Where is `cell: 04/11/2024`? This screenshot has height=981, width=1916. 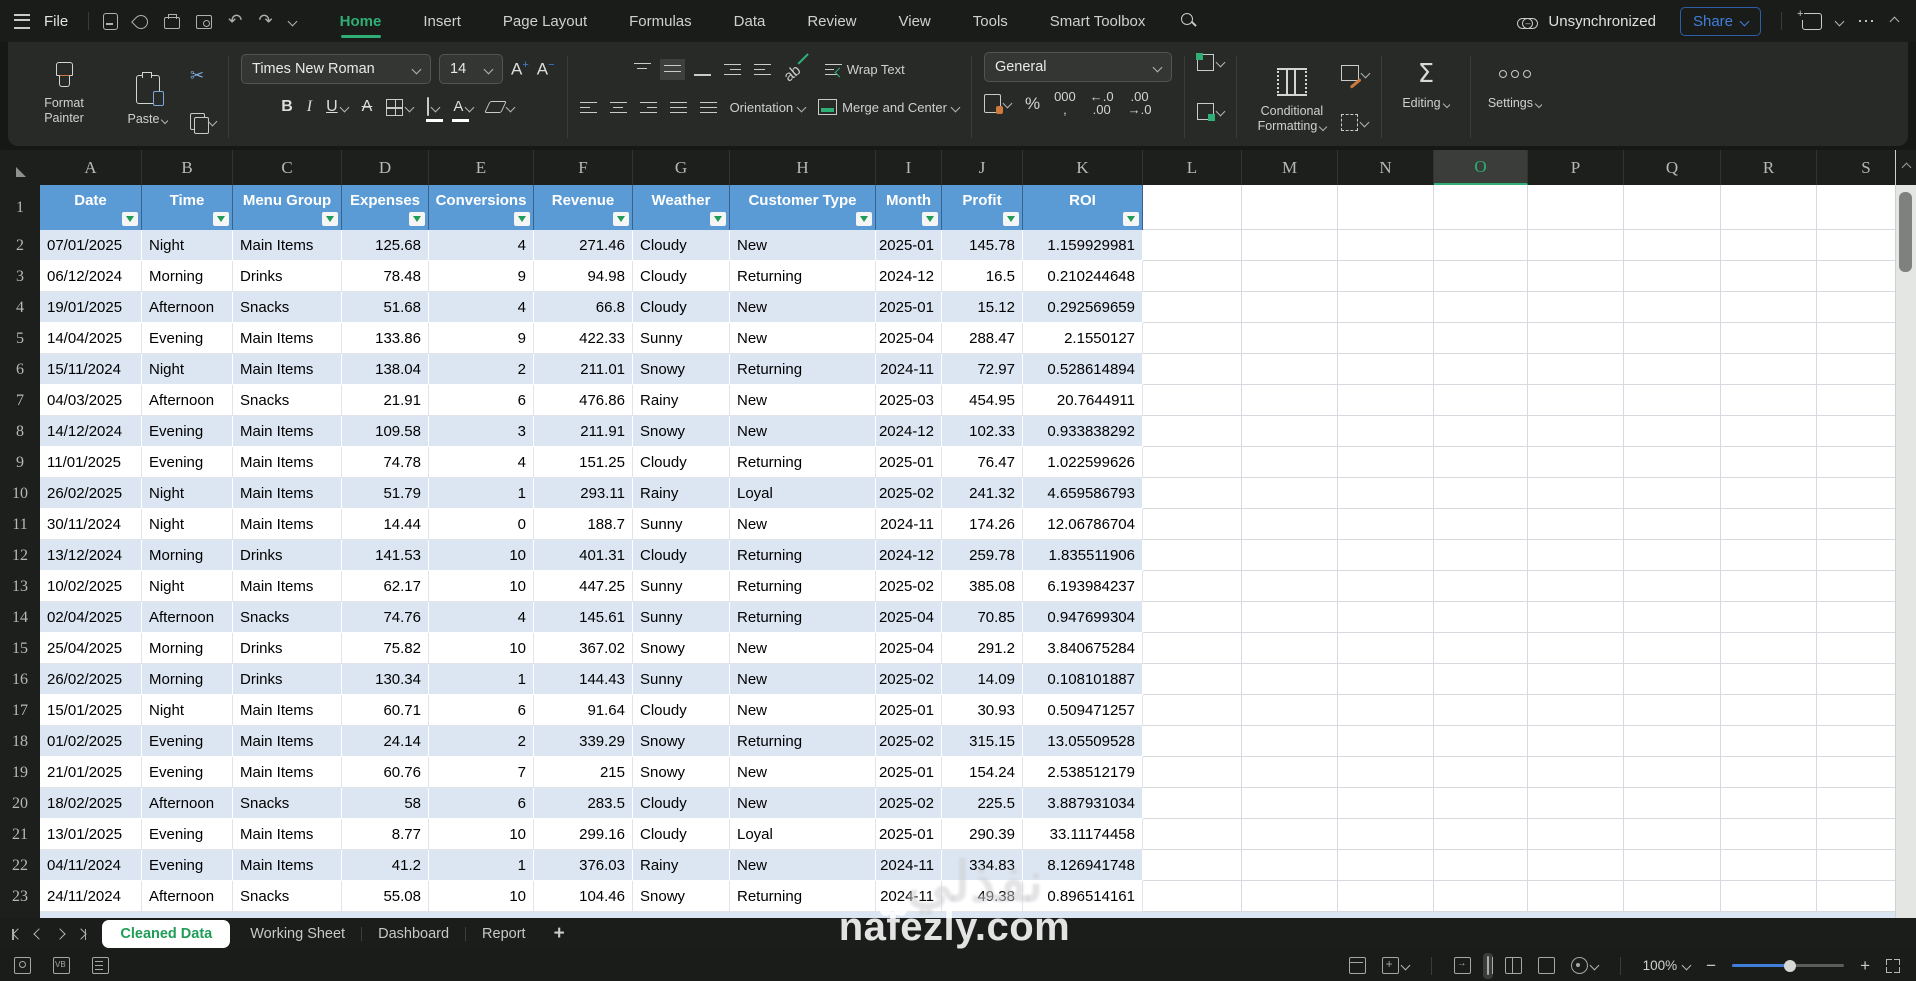
cell: 04/11/2024 is located at coordinates (91, 865).